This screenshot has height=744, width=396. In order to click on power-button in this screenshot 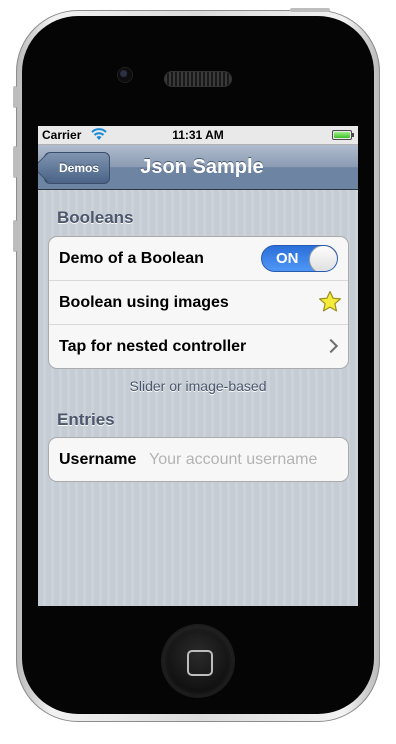, I will do `click(310, 10)`.